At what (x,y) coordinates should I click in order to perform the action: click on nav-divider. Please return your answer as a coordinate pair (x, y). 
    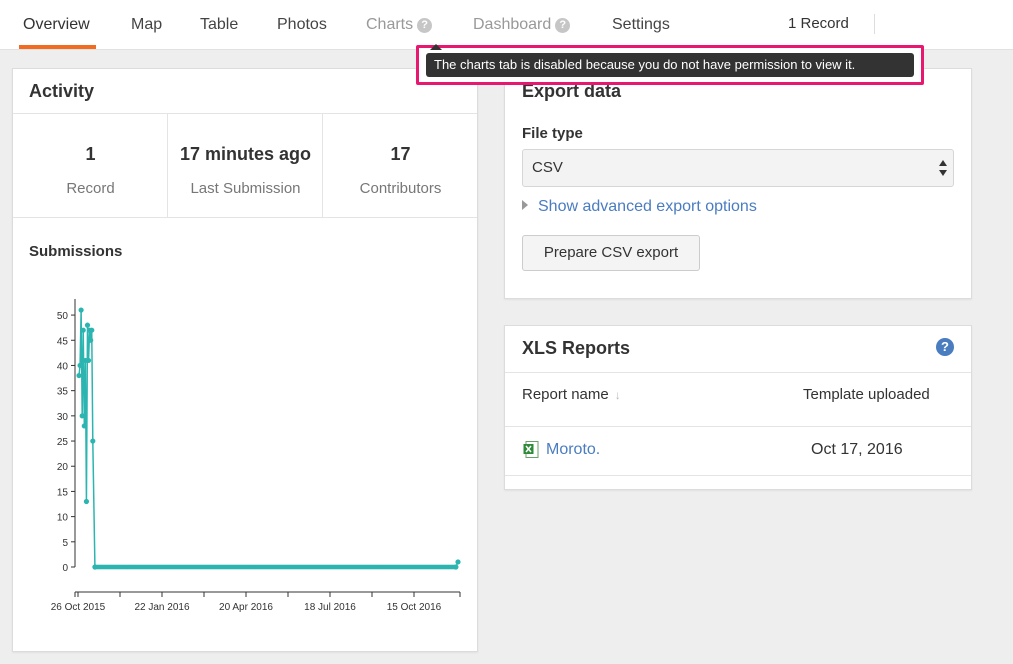
    Looking at the image, I should click on (874, 24).